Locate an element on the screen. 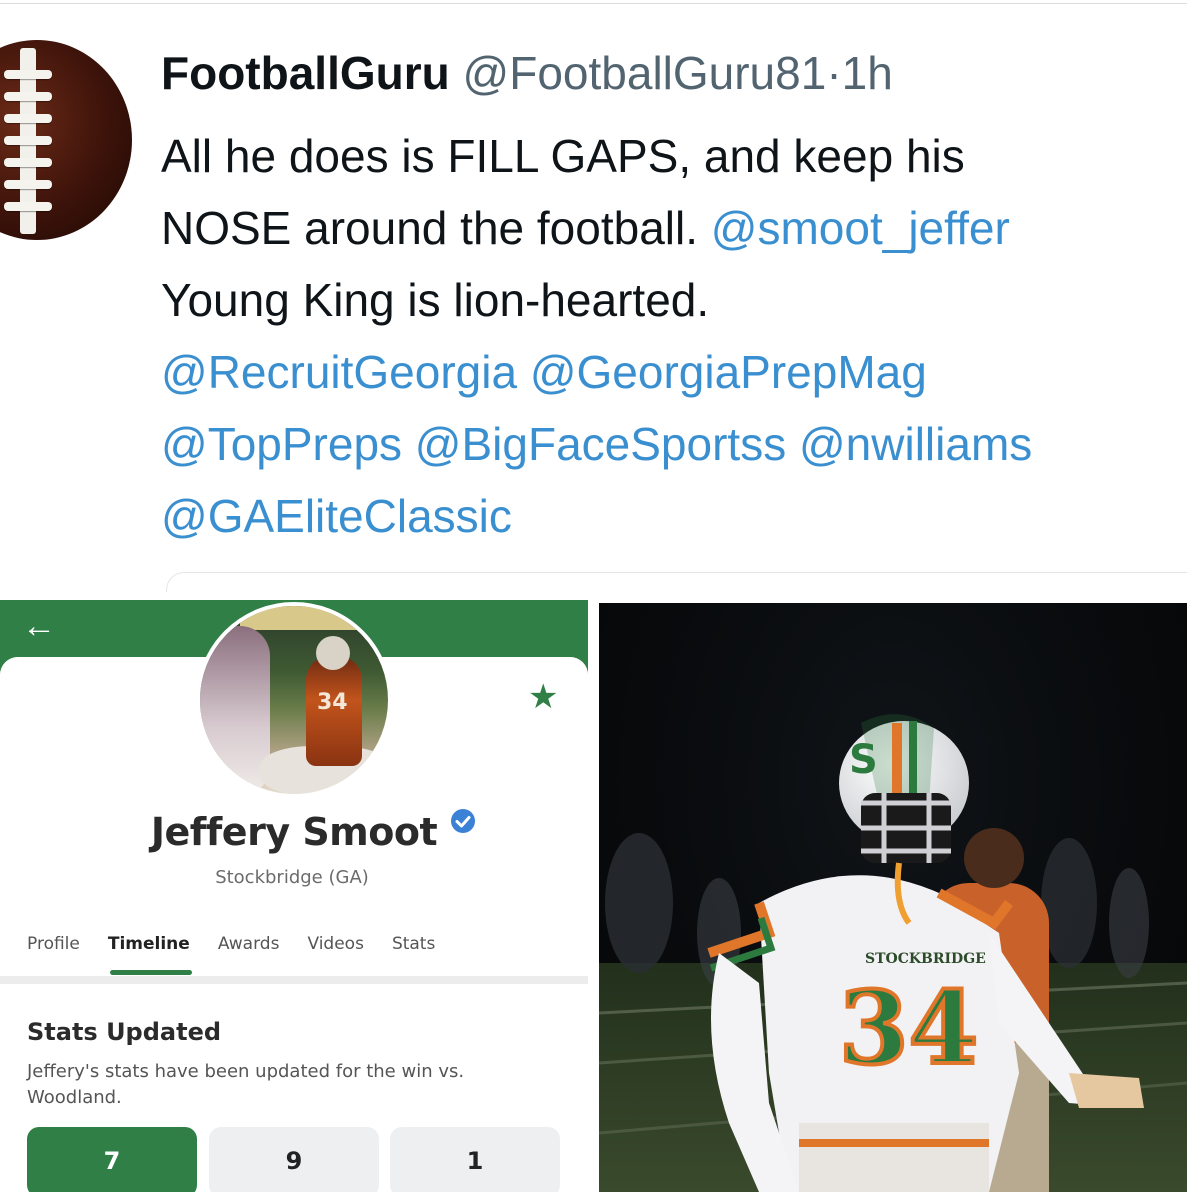 The height and width of the screenshot is (1200, 1187). reply-box-edge is located at coordinates (676, 582).